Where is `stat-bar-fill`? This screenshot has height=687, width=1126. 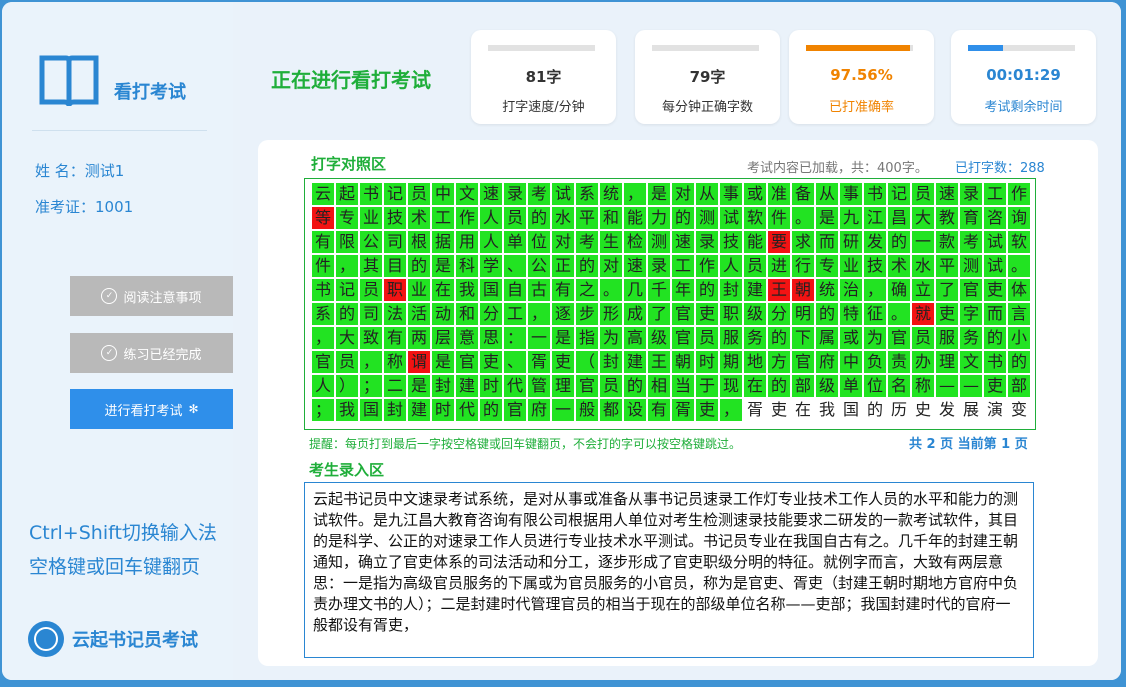 stat-bar-fill is located at coordinates (858, 48).